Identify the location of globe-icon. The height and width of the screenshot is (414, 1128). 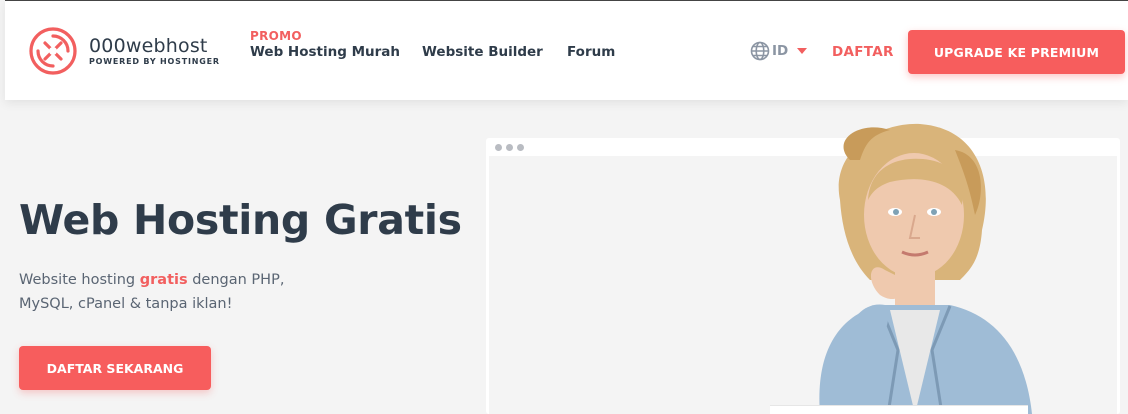
(760, 51).